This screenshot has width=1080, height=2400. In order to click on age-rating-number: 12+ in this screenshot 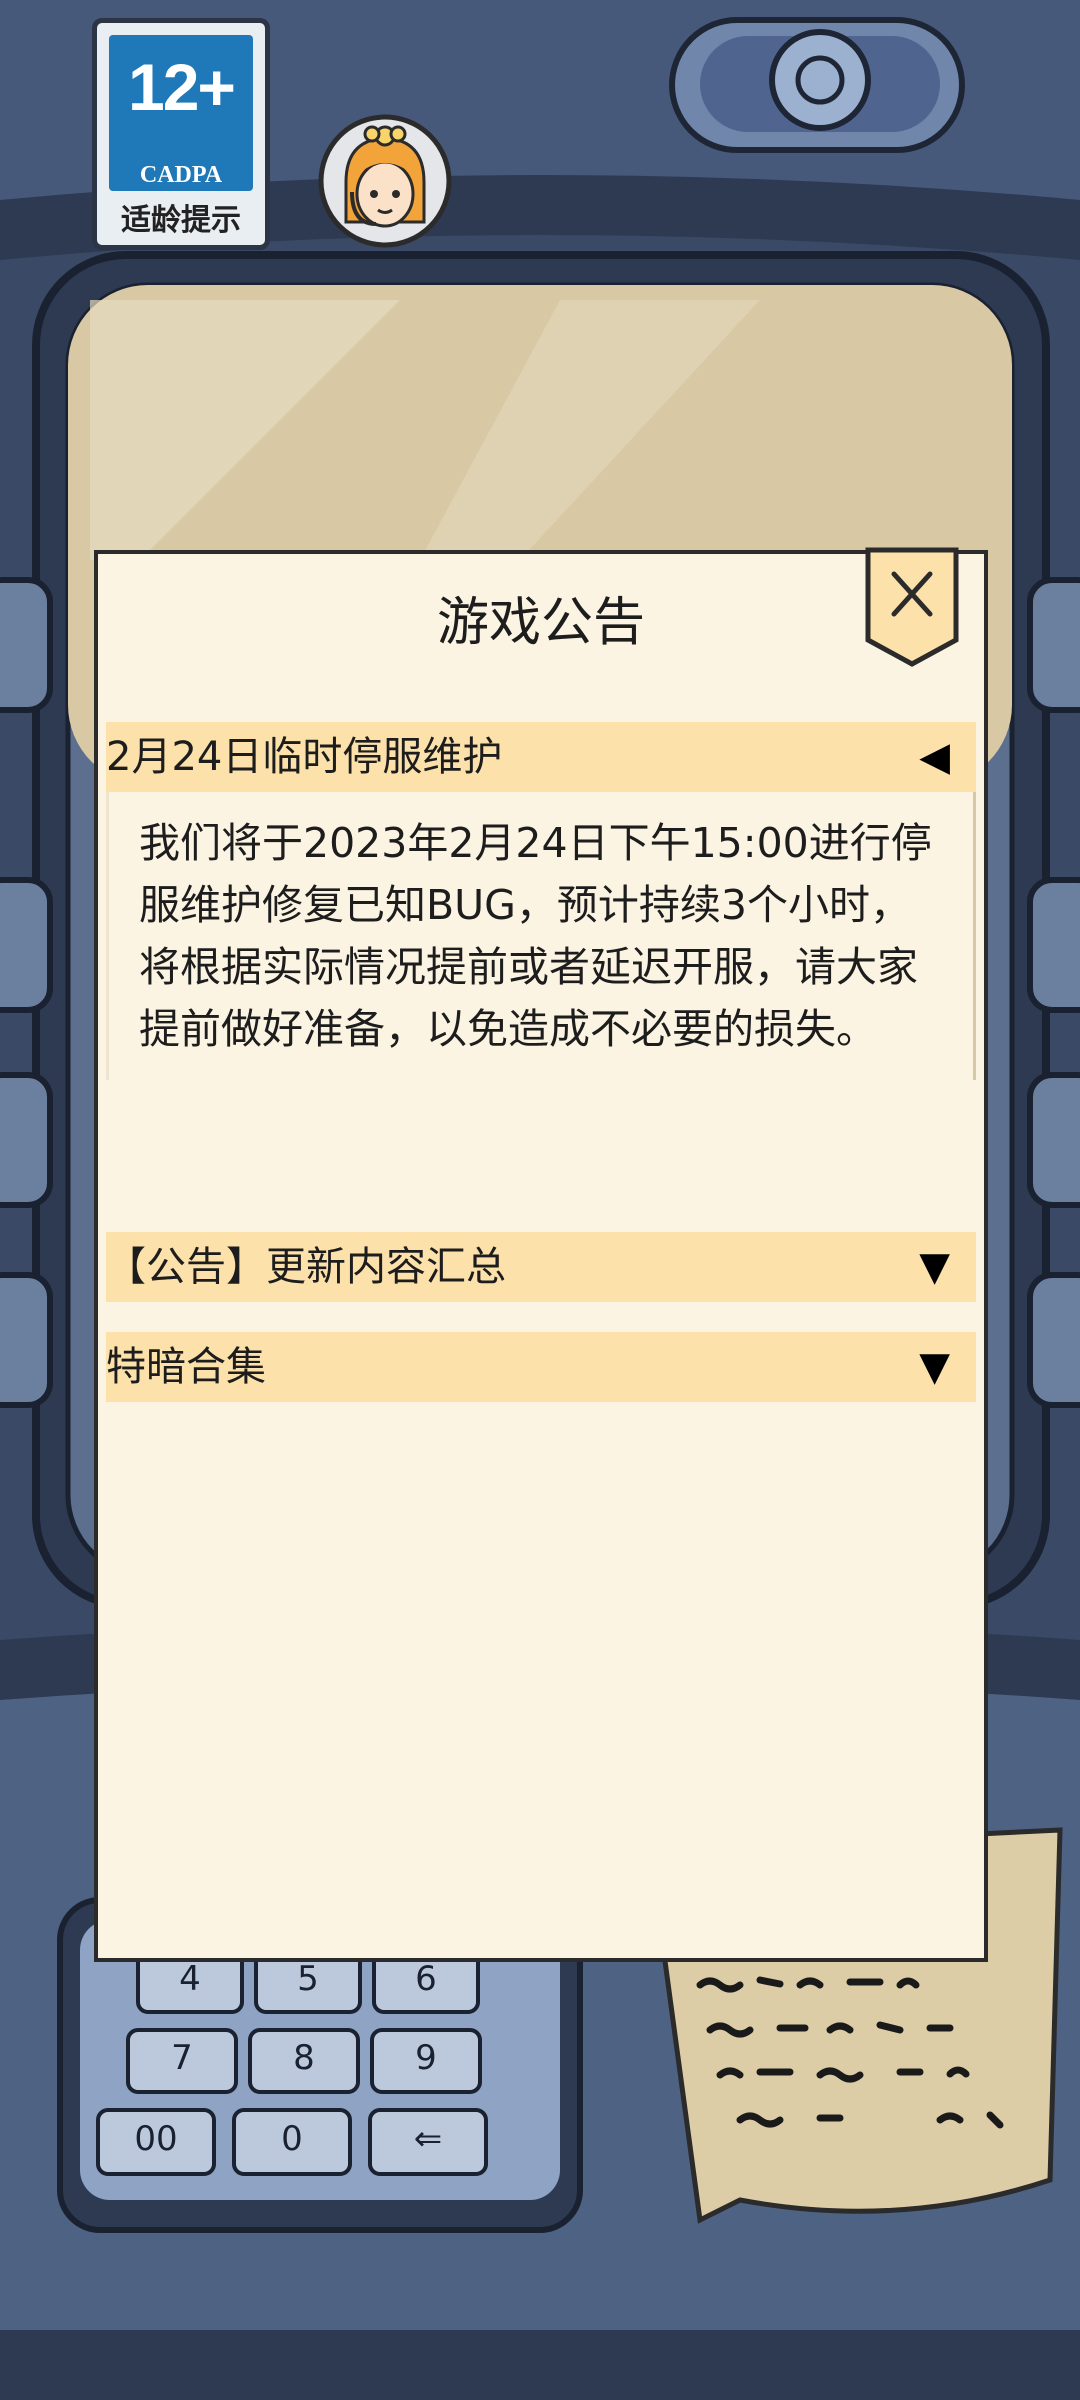, I will do `click(182, 87)`.